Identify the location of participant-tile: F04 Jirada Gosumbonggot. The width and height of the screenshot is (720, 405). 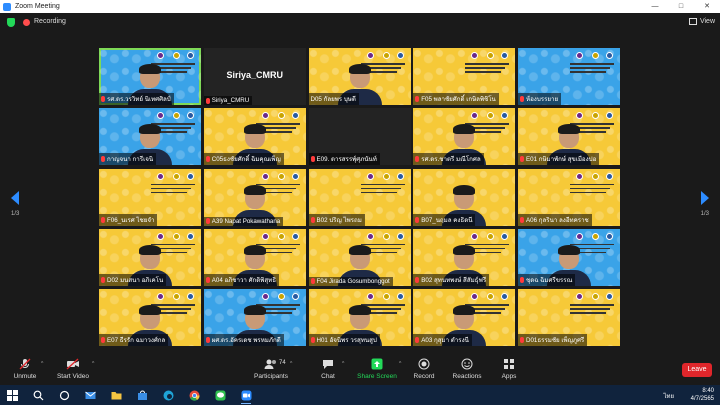
(359, 257).